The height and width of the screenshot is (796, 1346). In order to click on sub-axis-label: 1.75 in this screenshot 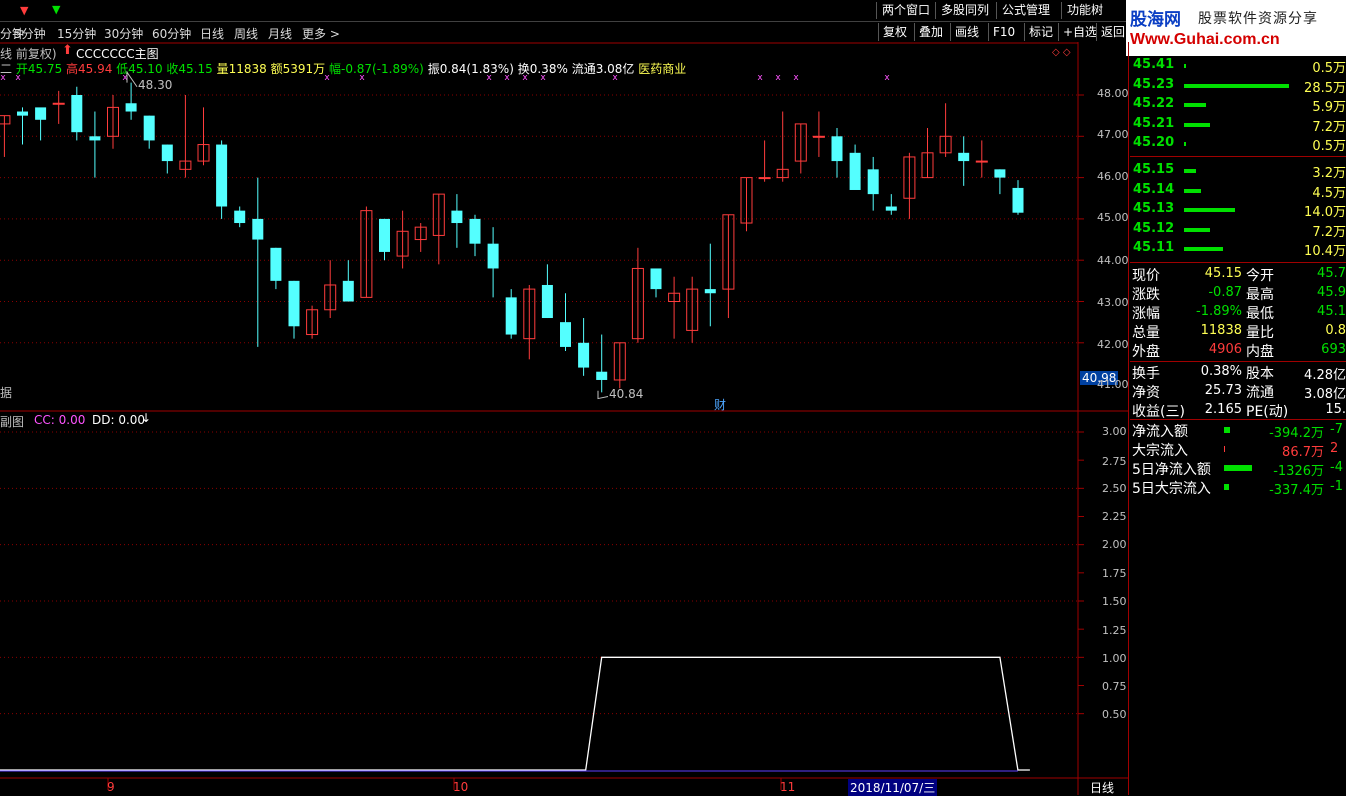, I will do `click(1114, 573)`.